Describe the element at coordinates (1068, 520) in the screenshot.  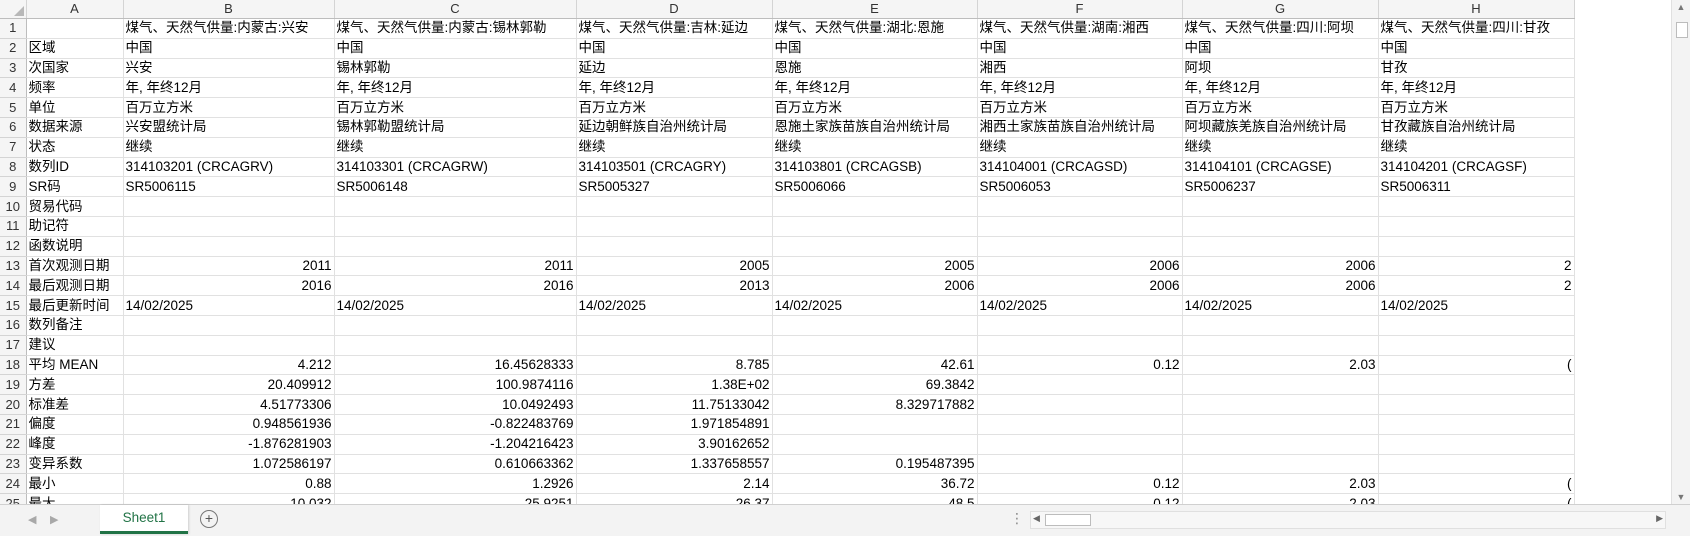
I see `horizontal-scroll-thumb` at that location.